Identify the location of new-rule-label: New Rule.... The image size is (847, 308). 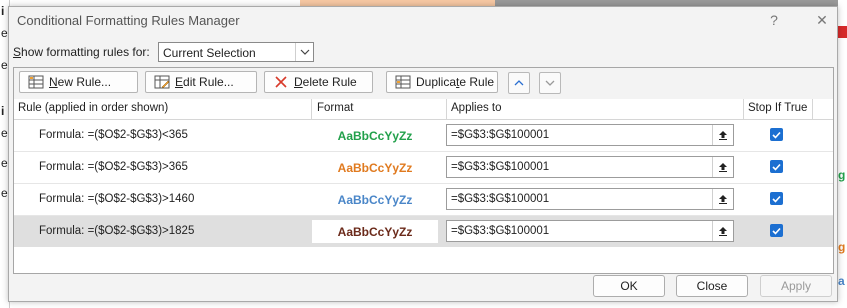
(80, 82).